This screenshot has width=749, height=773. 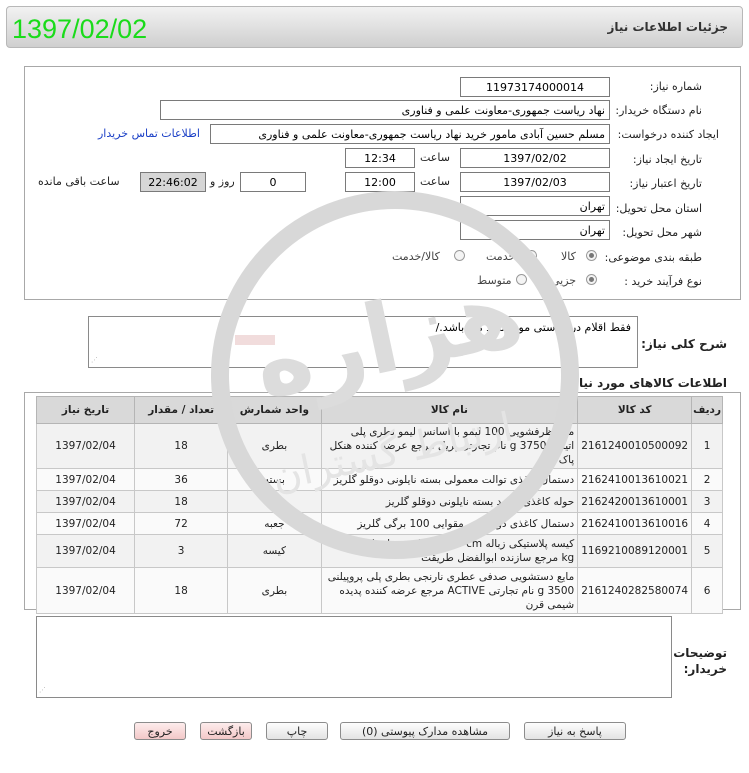 I want to click on process-medium-label: متوسط, so click(x=494, y=280).